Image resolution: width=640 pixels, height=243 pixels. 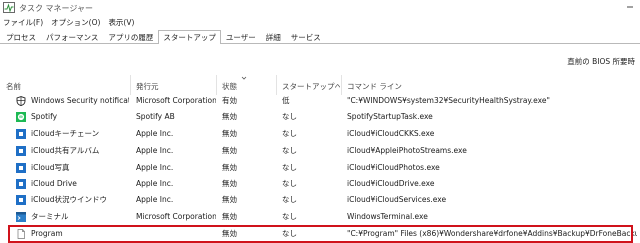 What do you see at coordinates (320, 8) in the screenshot?
I see `title-bar: タスク マネージャー` at bounding box center [320, 8].